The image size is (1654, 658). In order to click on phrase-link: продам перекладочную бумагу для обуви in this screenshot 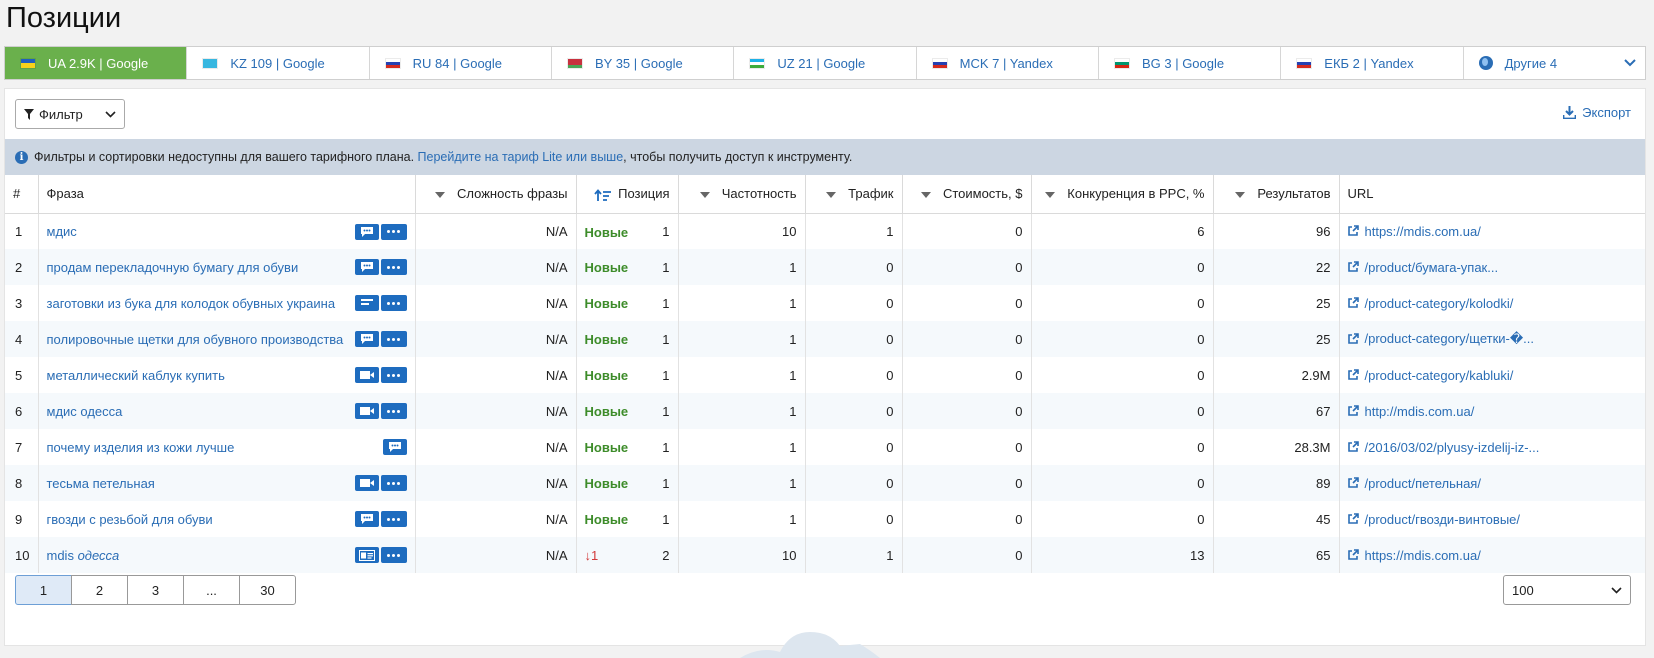, I will do `click(173, 267)`.